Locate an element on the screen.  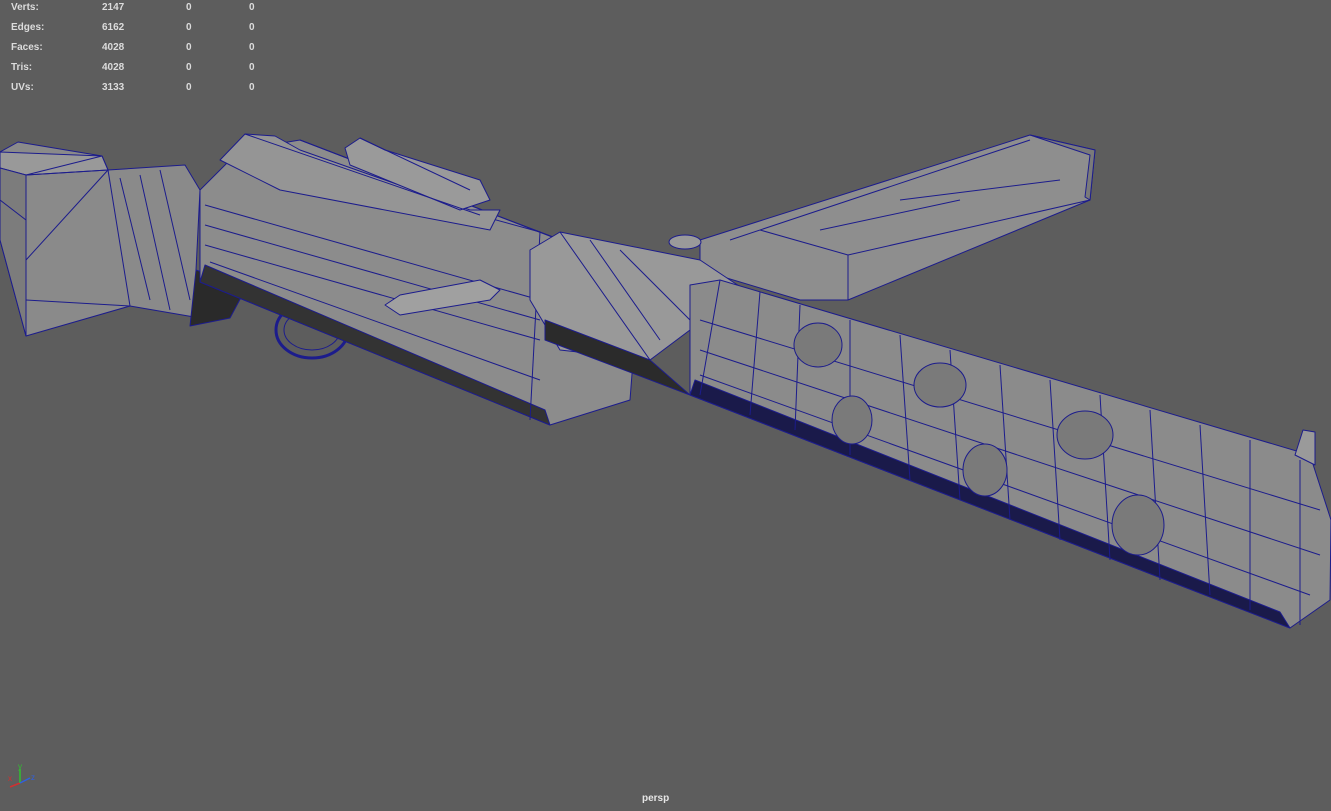
axis-z-label: z is located at coordinates (33, 777).